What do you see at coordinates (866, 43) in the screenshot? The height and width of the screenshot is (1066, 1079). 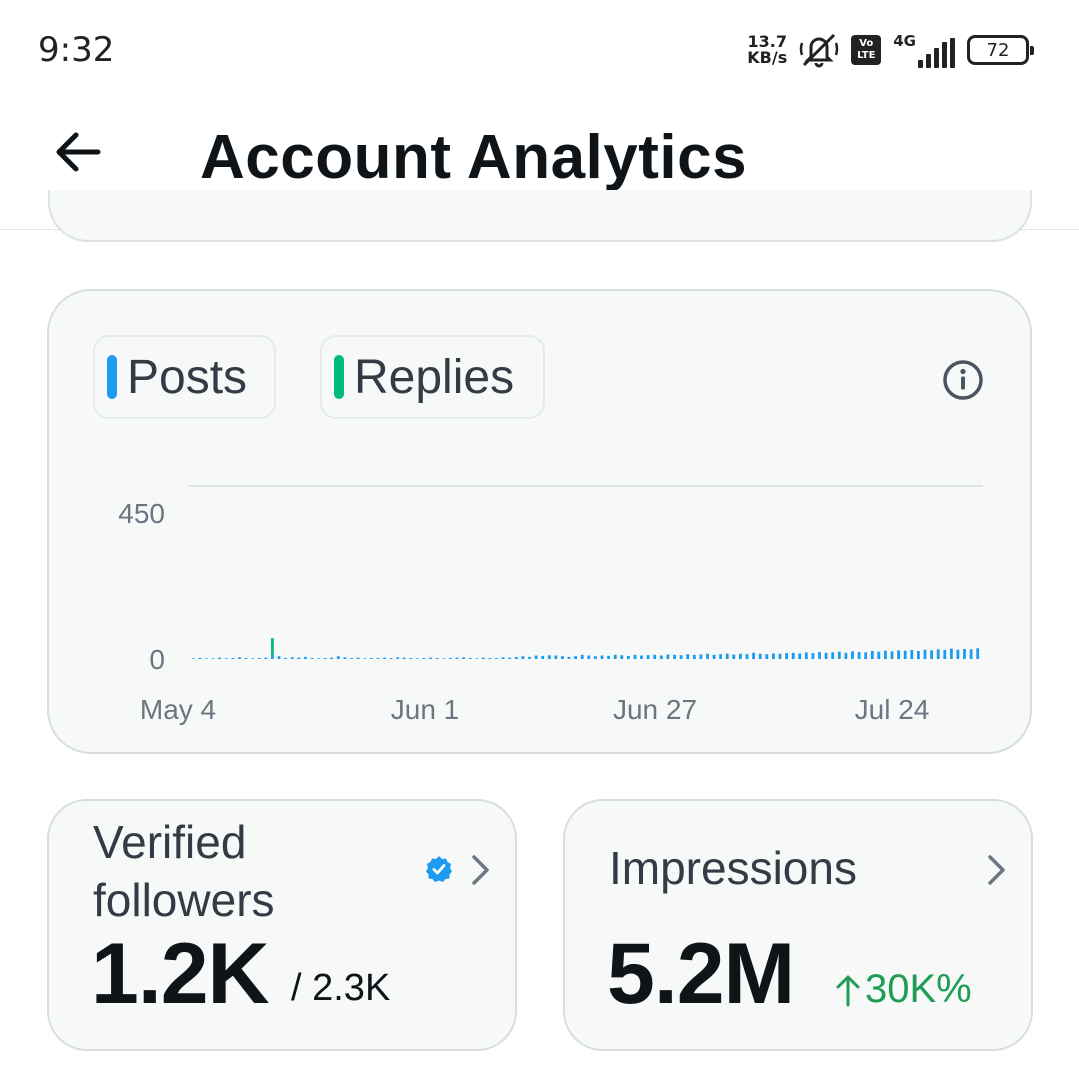 I see `volte-top: Vo` at bounding box center [866, 43].